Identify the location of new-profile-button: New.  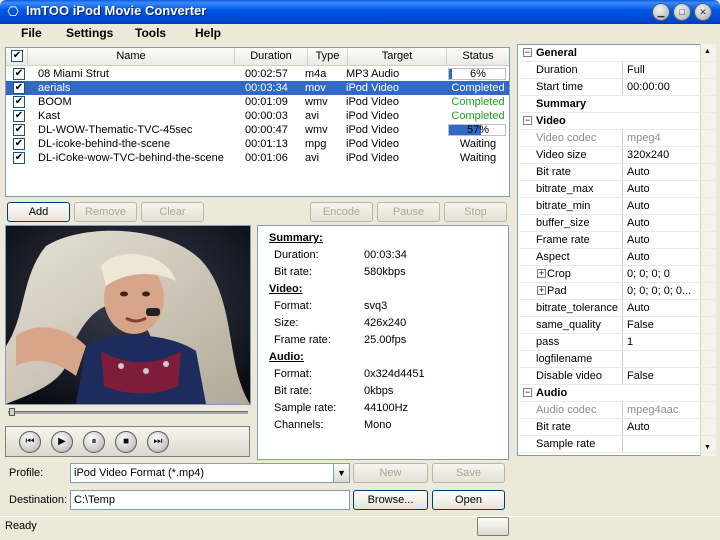
(390, 473).